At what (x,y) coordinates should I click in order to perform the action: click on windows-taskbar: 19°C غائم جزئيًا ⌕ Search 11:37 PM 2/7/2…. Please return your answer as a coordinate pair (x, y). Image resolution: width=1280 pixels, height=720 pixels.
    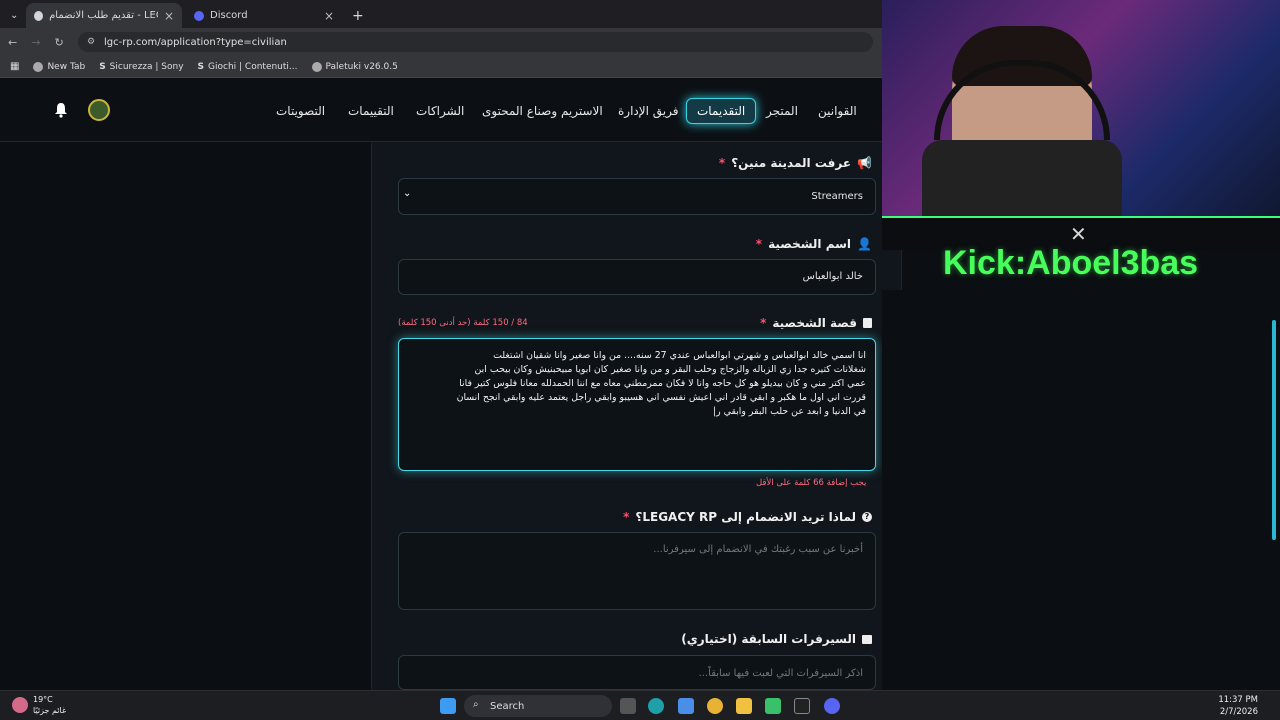
    Looking at the image, I should click on (640, 705).